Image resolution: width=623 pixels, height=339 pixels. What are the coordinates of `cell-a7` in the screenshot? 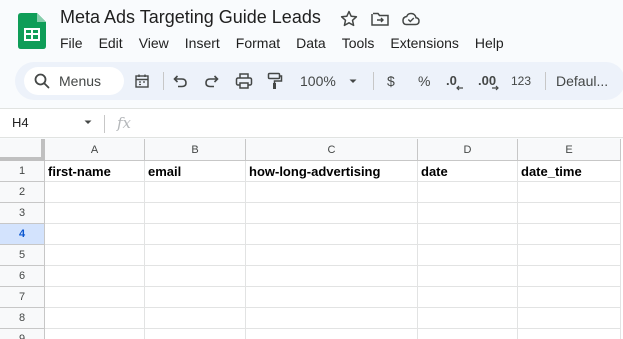 It's located at (95, 297).